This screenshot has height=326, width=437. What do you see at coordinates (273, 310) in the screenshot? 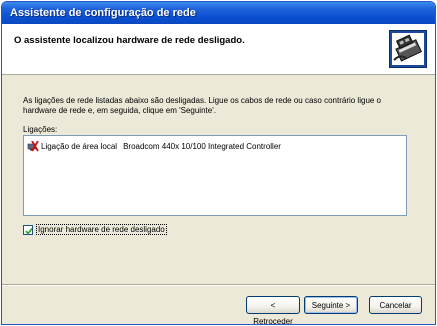
I see `back-button: < Retroceder` at bounding box center [273, 310].